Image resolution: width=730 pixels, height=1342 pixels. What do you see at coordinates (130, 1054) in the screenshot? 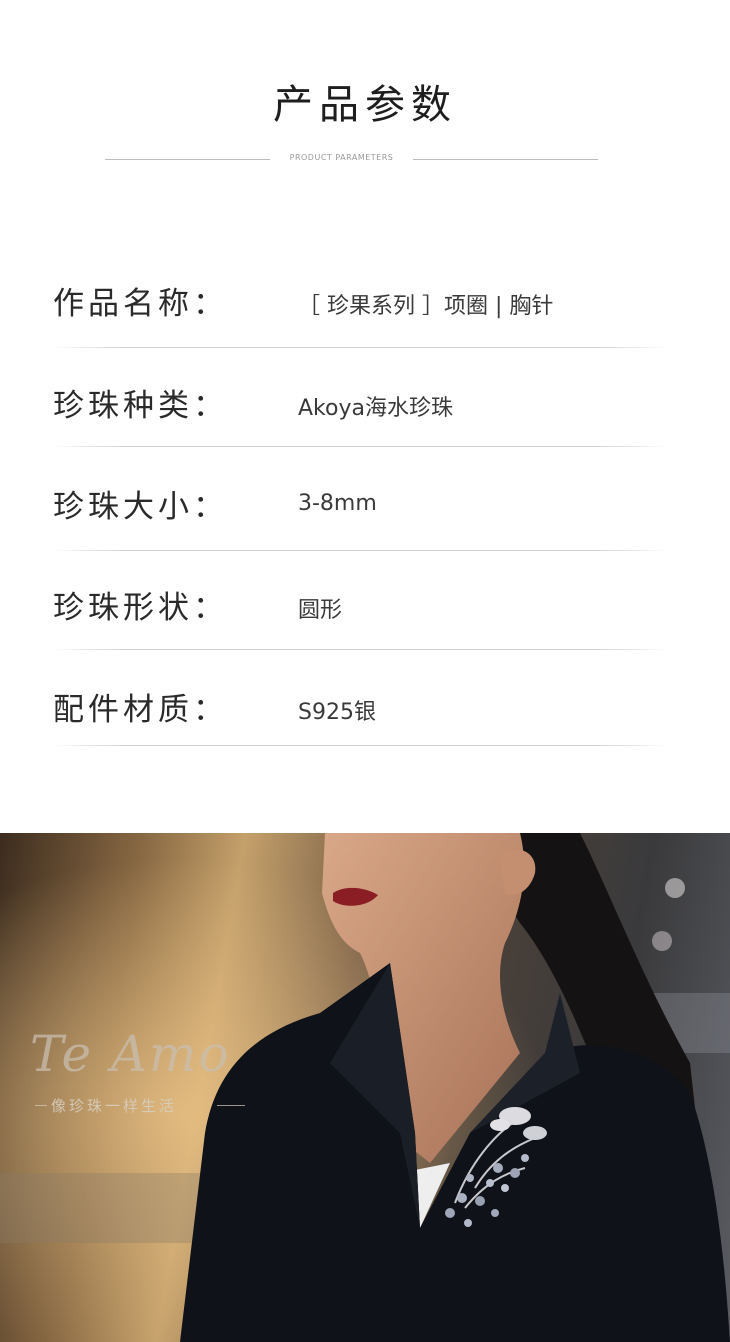
I see `brand-logo: Te Amo` at bounding box center [130, 1054].